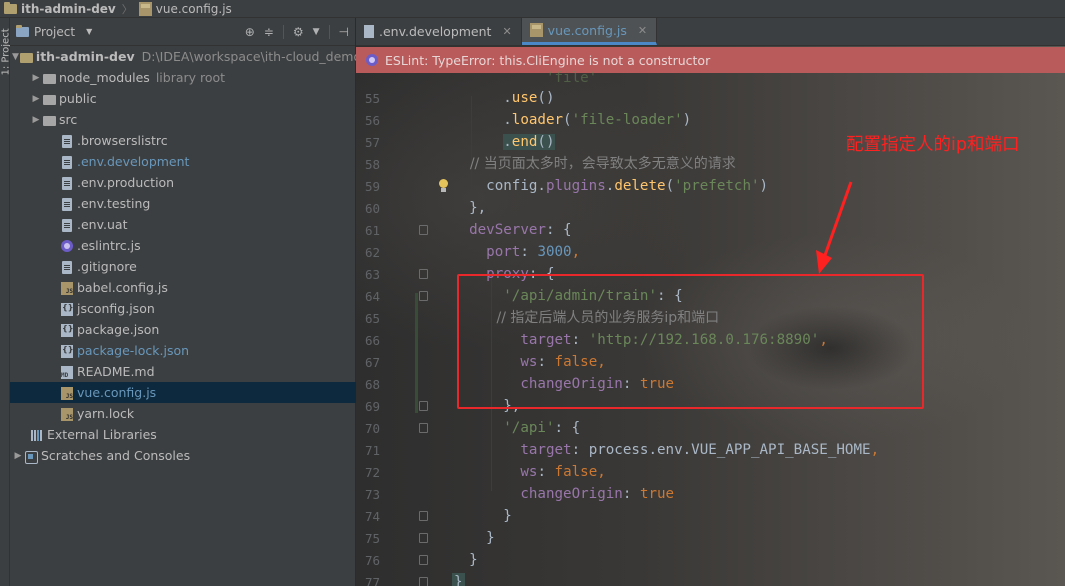 The width and height of the screenshot is (1065, 586). I want to click on project-panel-tools: ⊕ ≑ ⚙ ▼ ⊣, so click(297, 31).